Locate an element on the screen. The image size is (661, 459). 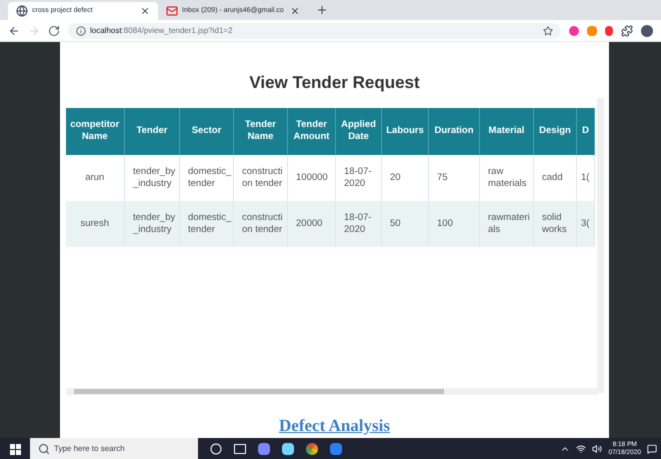
volume-icon is located at coordinates (597, 449).